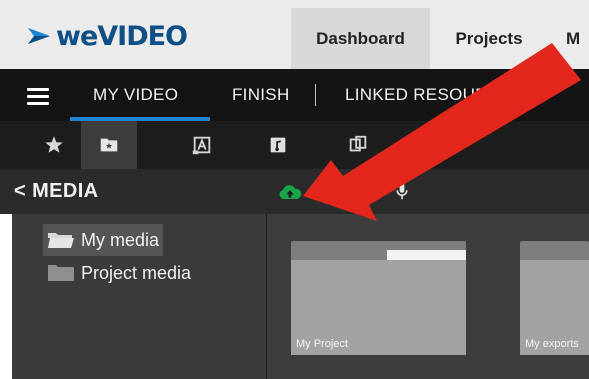 This screenshot has width=589, height=379. What do you see at coordinates (38, 96) in the screenshot?
I see `hamburger-menu-icon` at bounding box center [38, 96].